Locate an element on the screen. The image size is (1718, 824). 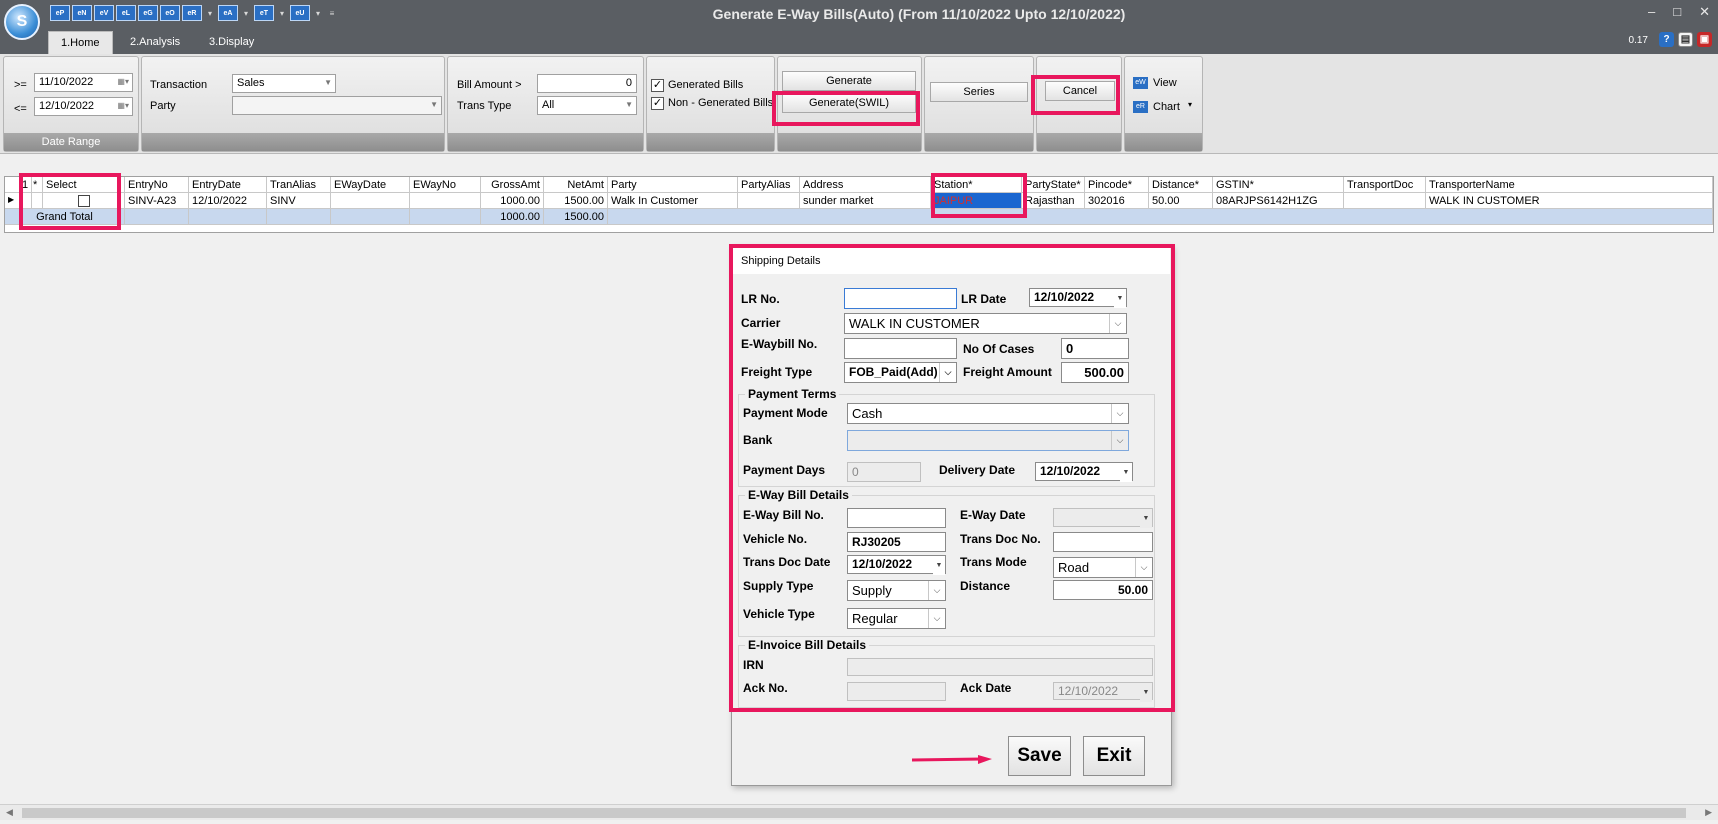
payment-days-input: 0 is located at coordinates (884, 472).